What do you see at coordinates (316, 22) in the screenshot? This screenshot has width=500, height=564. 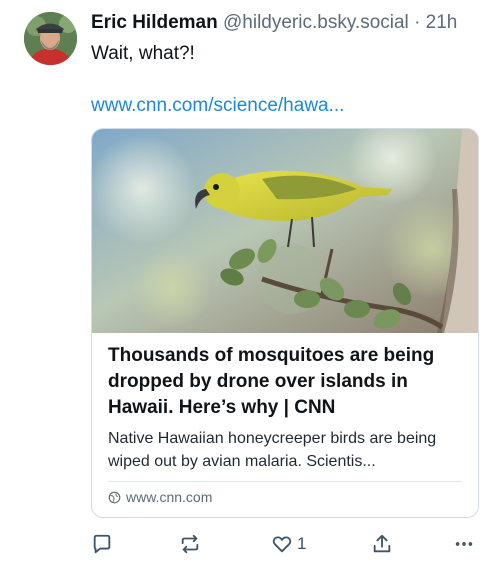 I see `author-handle: @hildyeric.bsky.social` at bounding box center [316, 22].